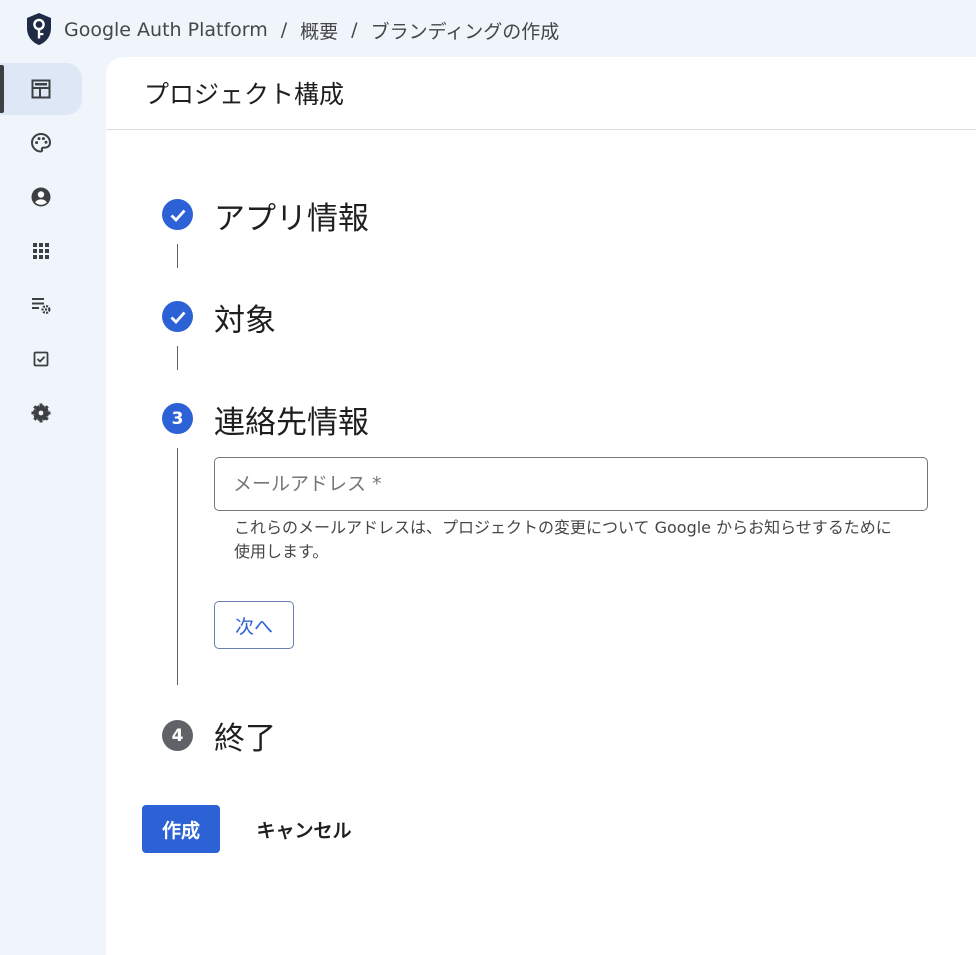 The width and height of the screenshot is (976, 955). I want to click on nav-item-audience, so click(41, 197).